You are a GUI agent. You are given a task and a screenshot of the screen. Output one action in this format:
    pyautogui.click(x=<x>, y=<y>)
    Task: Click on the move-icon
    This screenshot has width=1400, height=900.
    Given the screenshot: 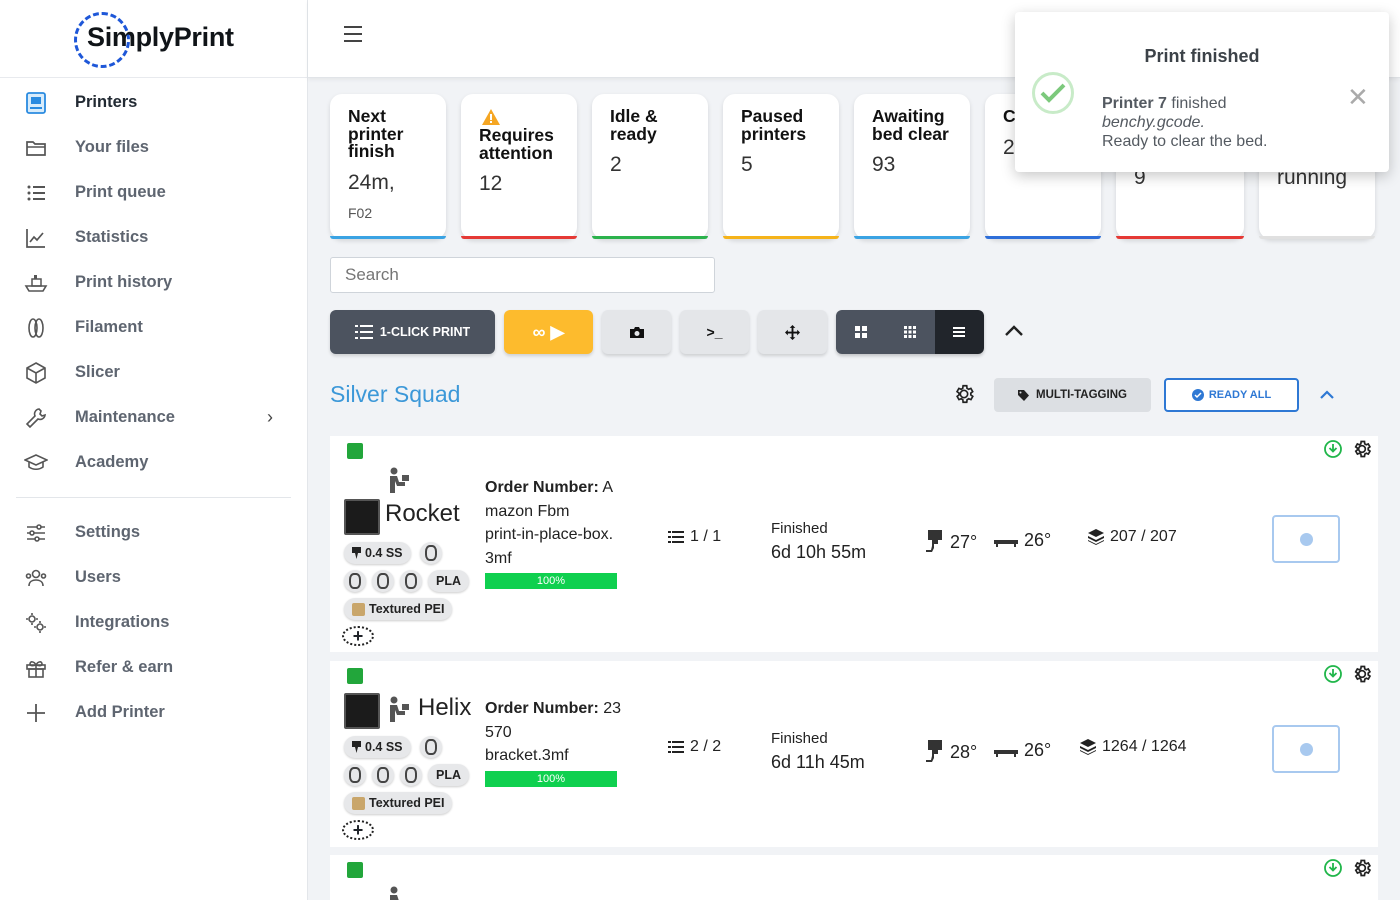 What is the action you would take?
    pyautogui.click(x=792, y=332)
    